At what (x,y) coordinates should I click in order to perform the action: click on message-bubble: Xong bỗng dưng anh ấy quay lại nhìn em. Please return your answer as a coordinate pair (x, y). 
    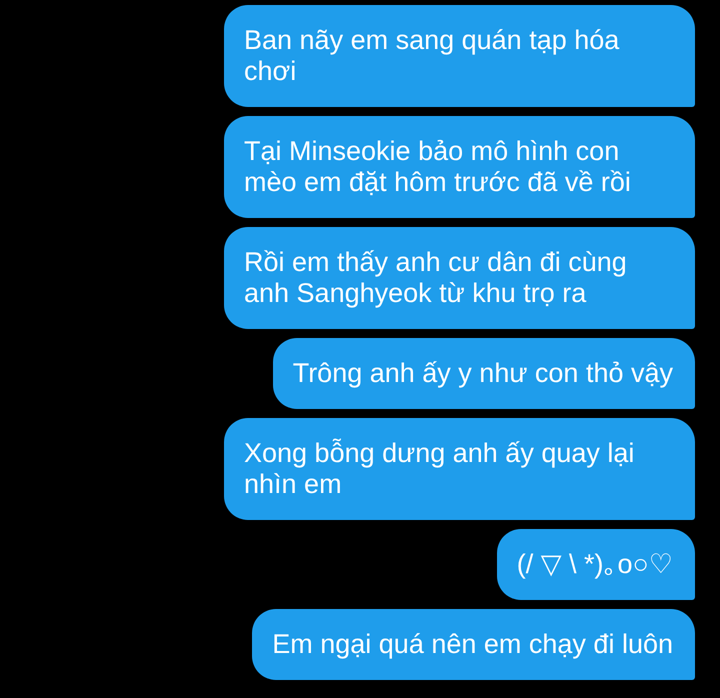
    Looking at the image, I should click on (459, 469).